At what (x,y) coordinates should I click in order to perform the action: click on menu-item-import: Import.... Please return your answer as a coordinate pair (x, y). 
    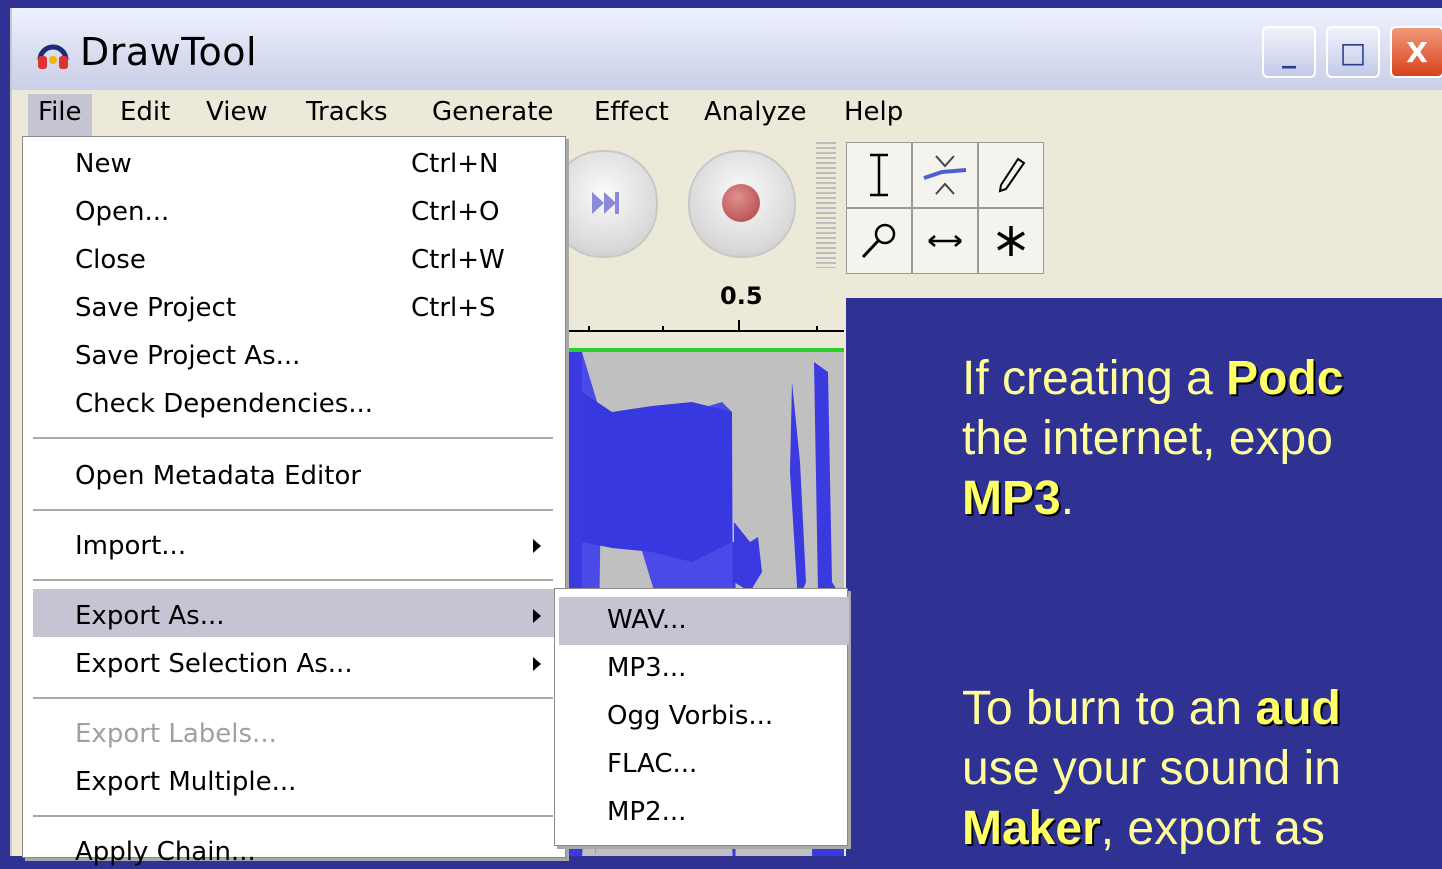
    Looking at the image, I should click on (130, 546).